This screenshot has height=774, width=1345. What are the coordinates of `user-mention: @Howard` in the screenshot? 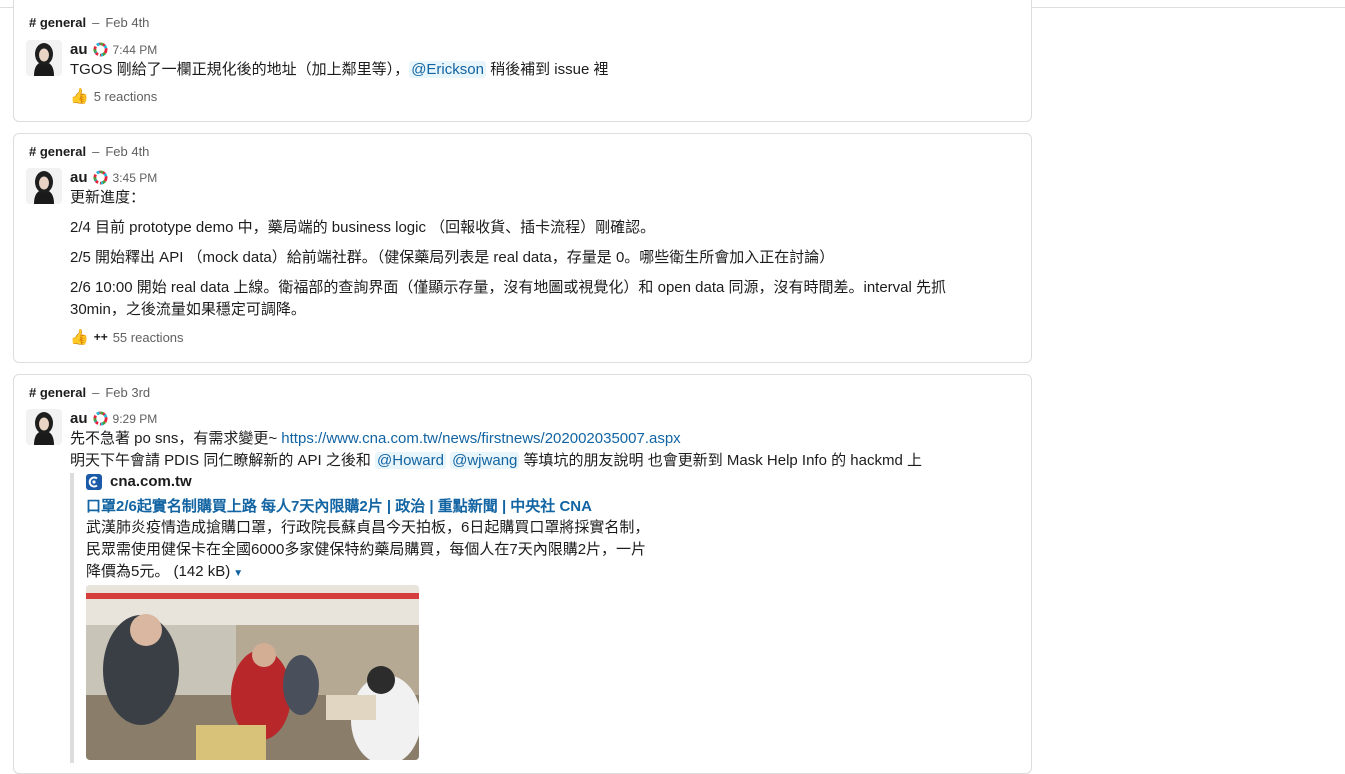 It's located at (410, 460).